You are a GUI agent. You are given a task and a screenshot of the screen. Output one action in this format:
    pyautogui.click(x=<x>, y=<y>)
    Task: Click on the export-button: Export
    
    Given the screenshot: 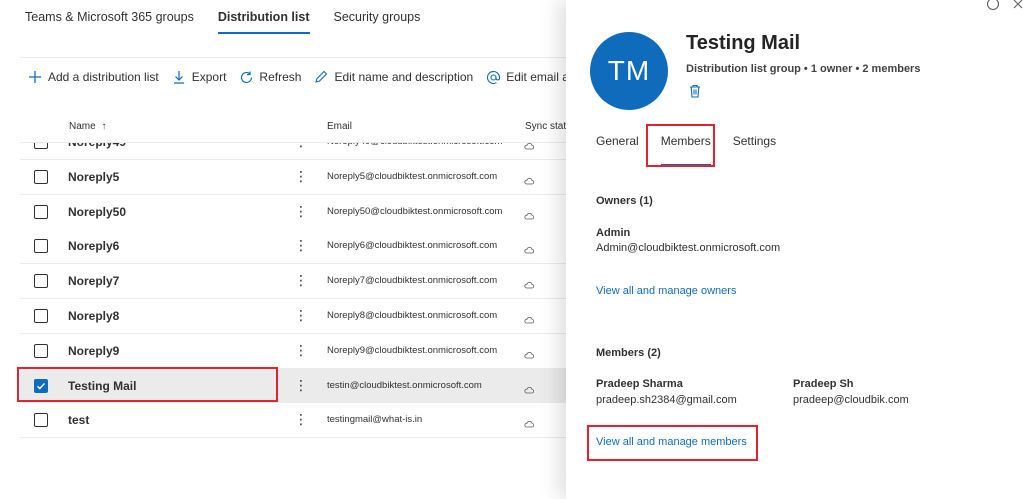 What is the action you would take?
    pyautogui.click(x=199, y=77)
    